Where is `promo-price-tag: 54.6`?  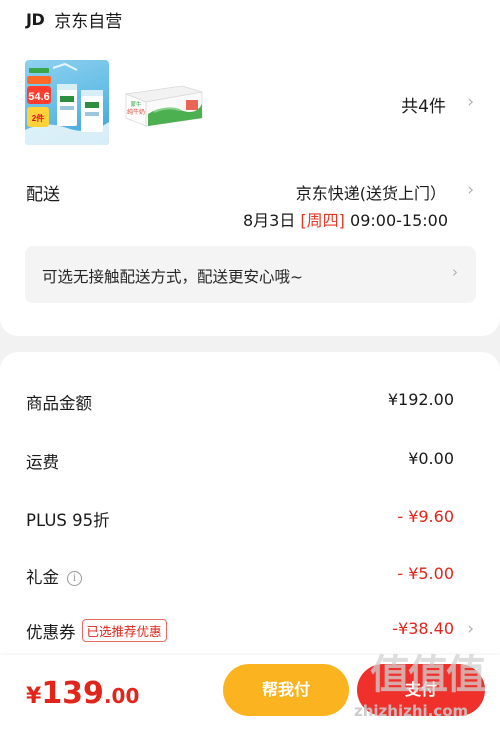 promo-price-tag: 54.6 is located at coordinates (38, 97).